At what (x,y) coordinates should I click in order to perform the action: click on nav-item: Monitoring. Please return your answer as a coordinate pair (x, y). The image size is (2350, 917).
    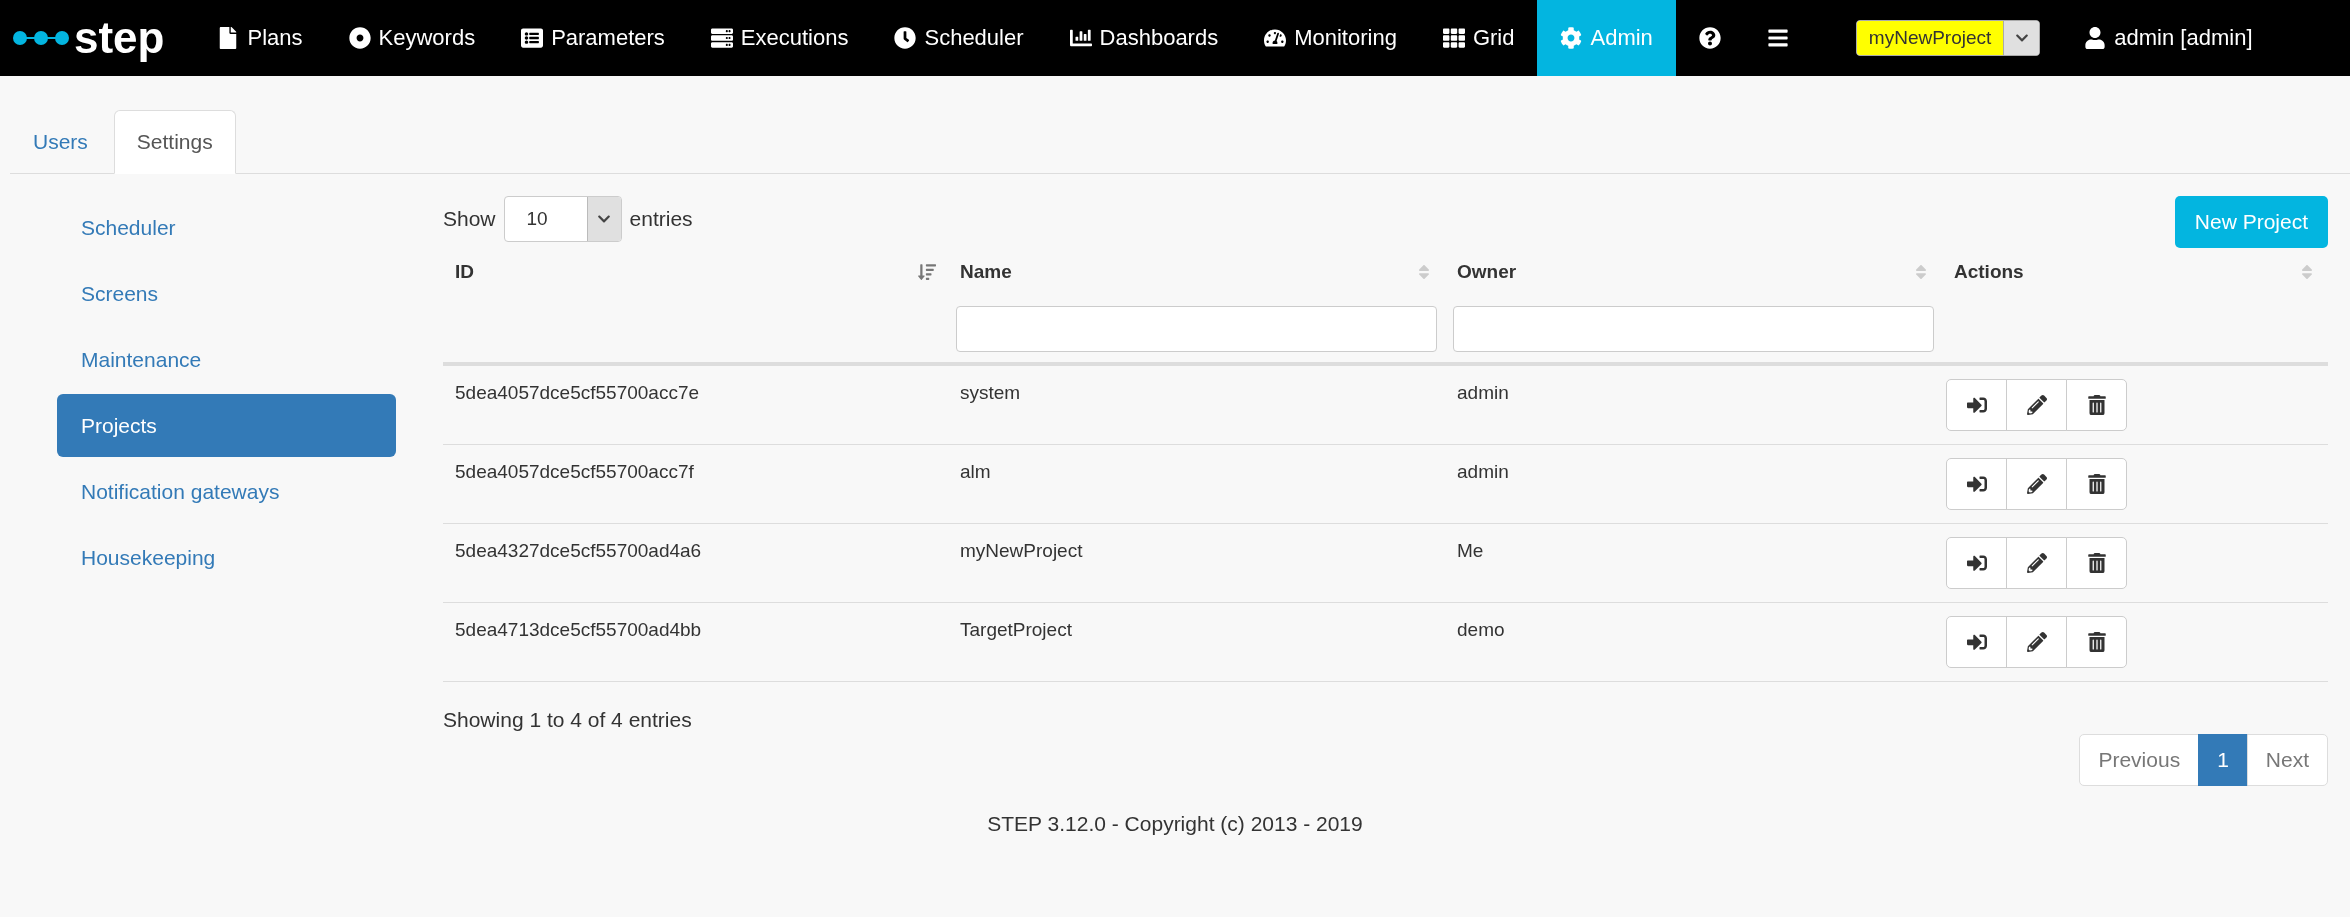
    Looking at the image, I should click on (1330, 38).